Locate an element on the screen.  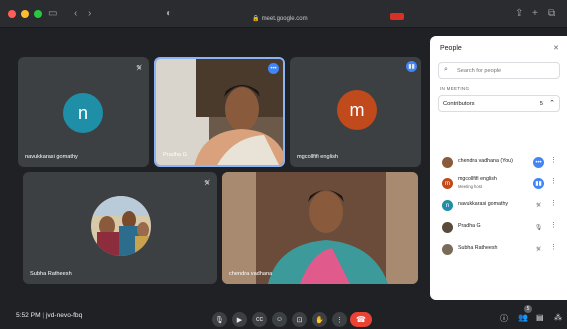
close-icon: ✕ is located at coordinates (556, 48).